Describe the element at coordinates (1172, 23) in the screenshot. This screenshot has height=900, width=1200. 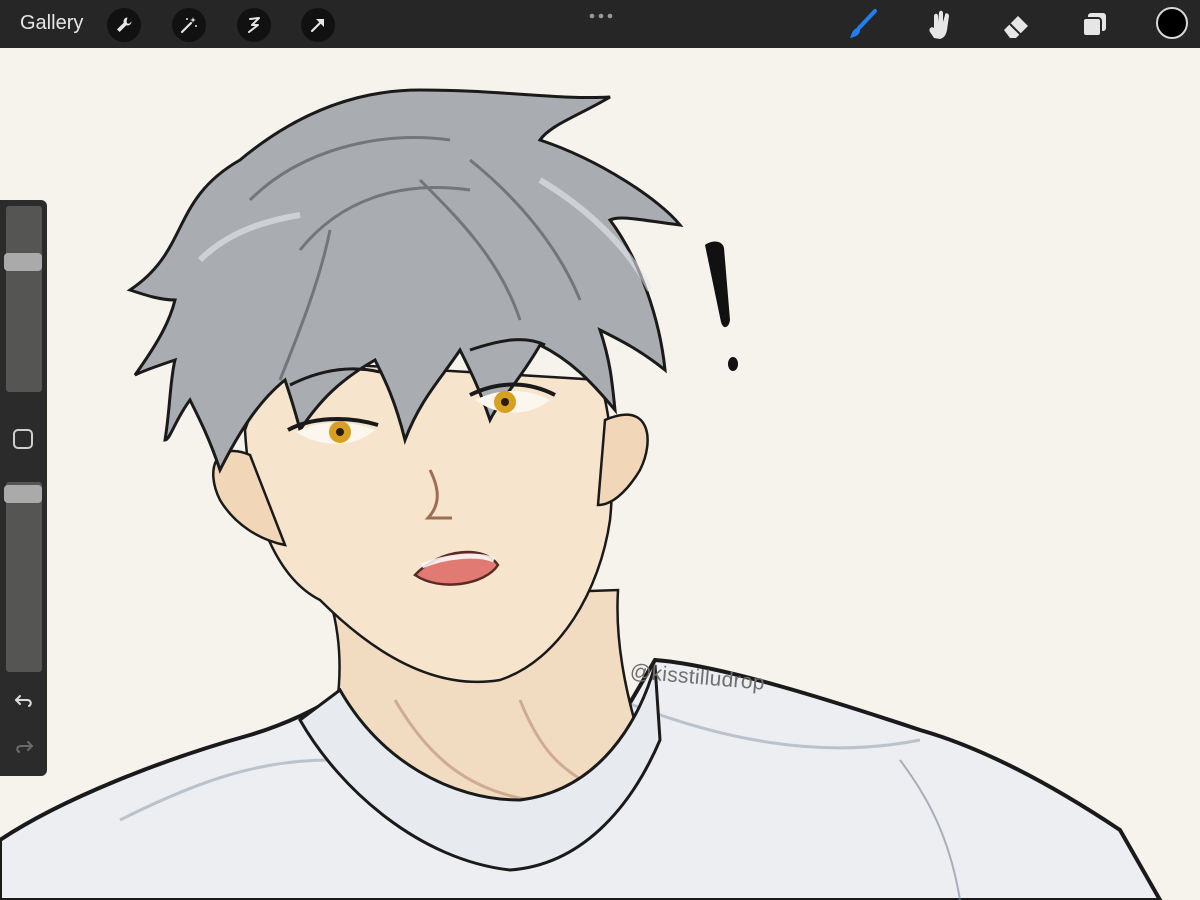
I see `color-picker-swatch` at that location.